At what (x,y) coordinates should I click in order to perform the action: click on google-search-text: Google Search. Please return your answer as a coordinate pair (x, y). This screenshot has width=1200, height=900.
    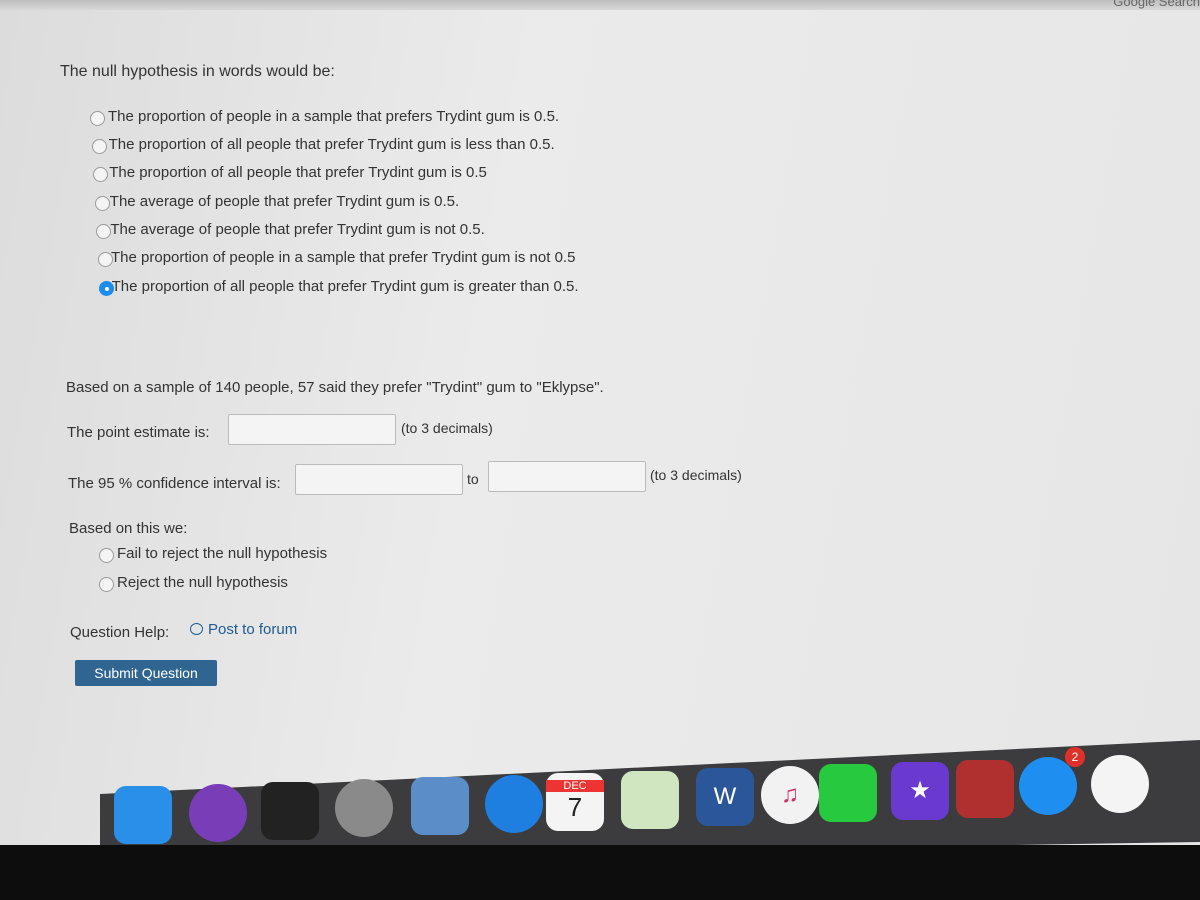
    Looking at the image, I should click on (1156, 4).